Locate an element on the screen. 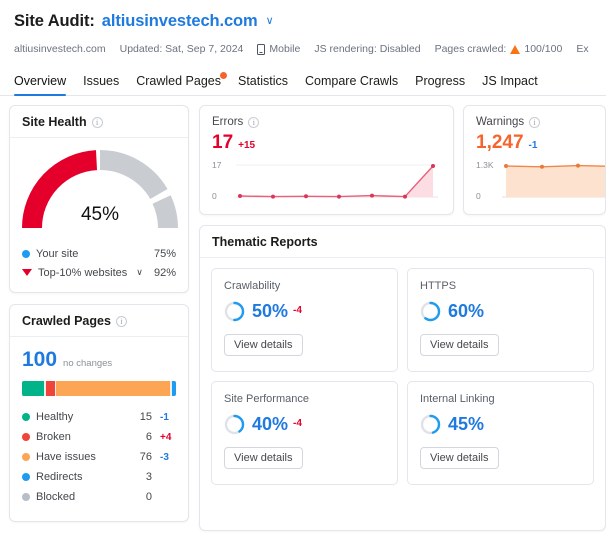 The height and width of the screenshot is (536, 606). thematic-card-percent: 50% is located at coordinates (270, 311).